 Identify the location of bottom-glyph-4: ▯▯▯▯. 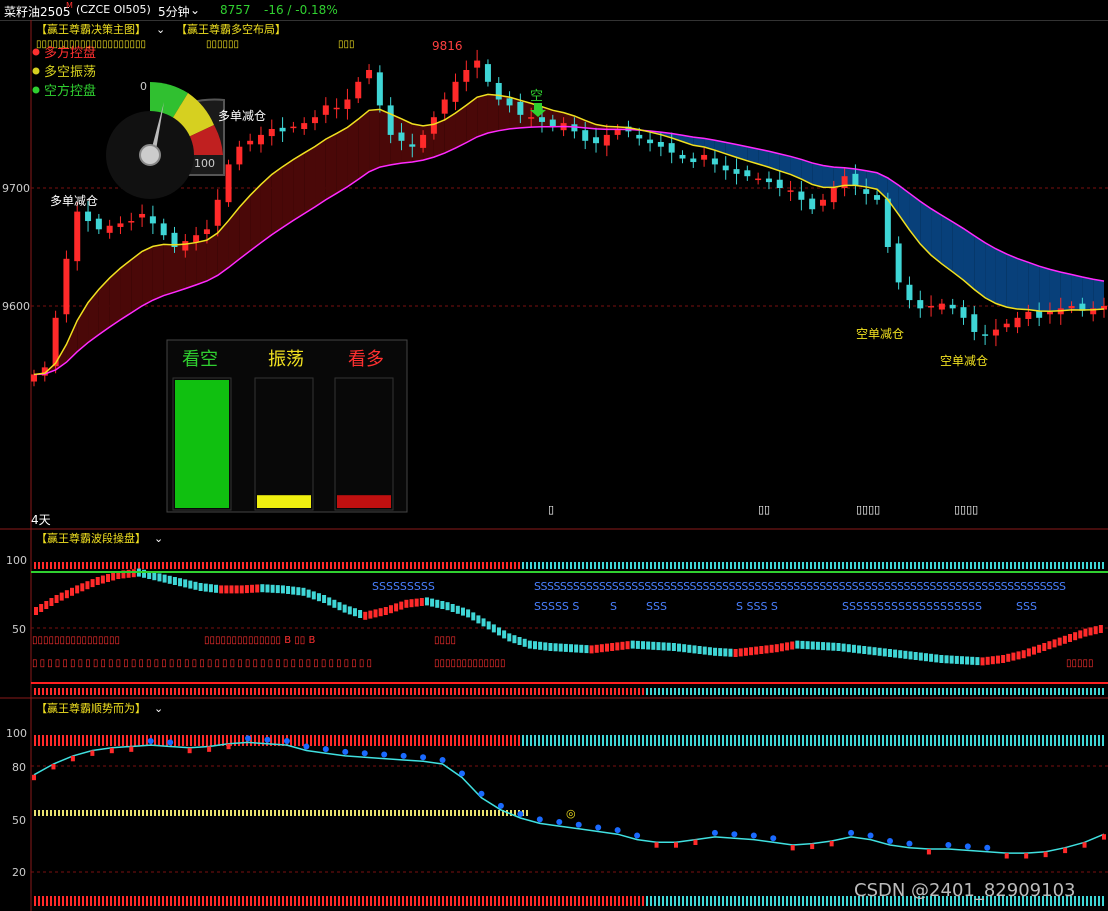
(966, 509).